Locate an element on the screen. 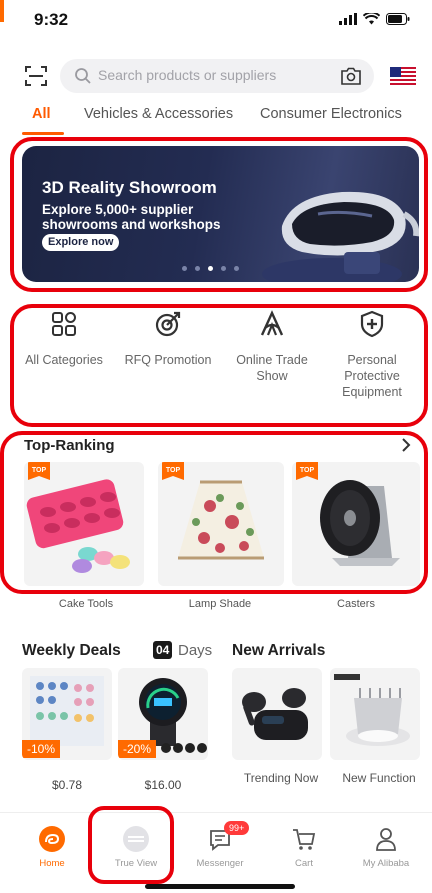 The height and width of the screenshot is (893, 432). status-bar: 9:32 is located at coordinates (216, 22).